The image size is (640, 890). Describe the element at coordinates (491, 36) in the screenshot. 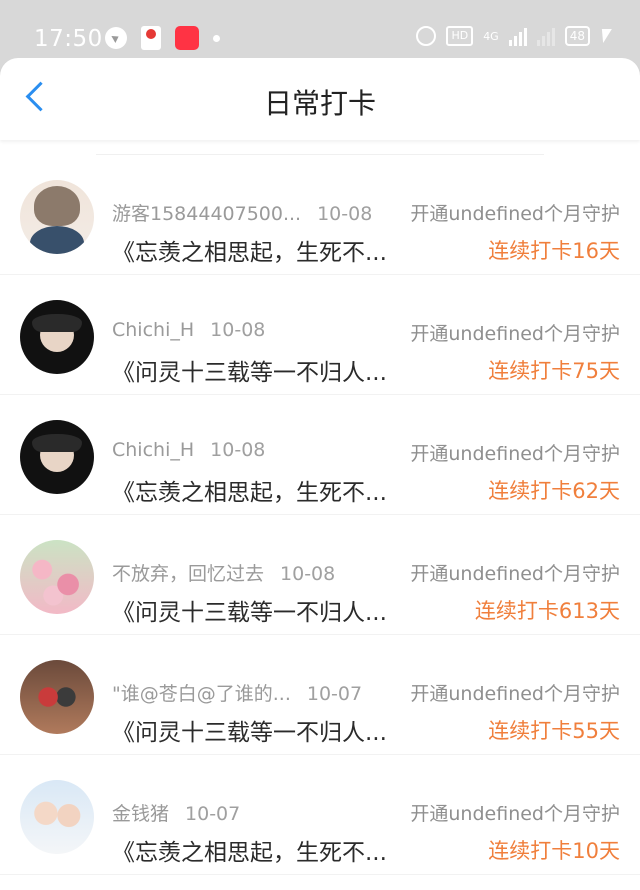

I see `network-type-label: 4G` at that location.